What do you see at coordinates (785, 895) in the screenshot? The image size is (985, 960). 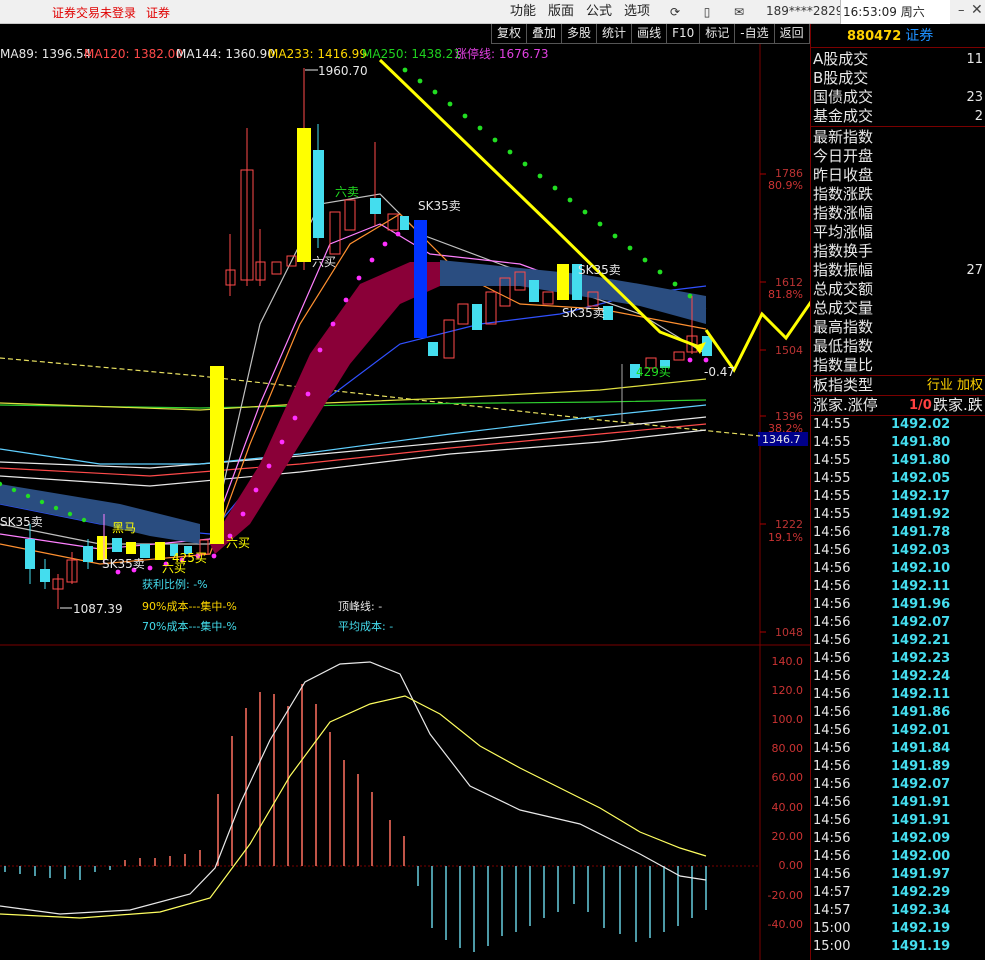 I see `macd-tick: -20.00` at bounding box center [785, 895].